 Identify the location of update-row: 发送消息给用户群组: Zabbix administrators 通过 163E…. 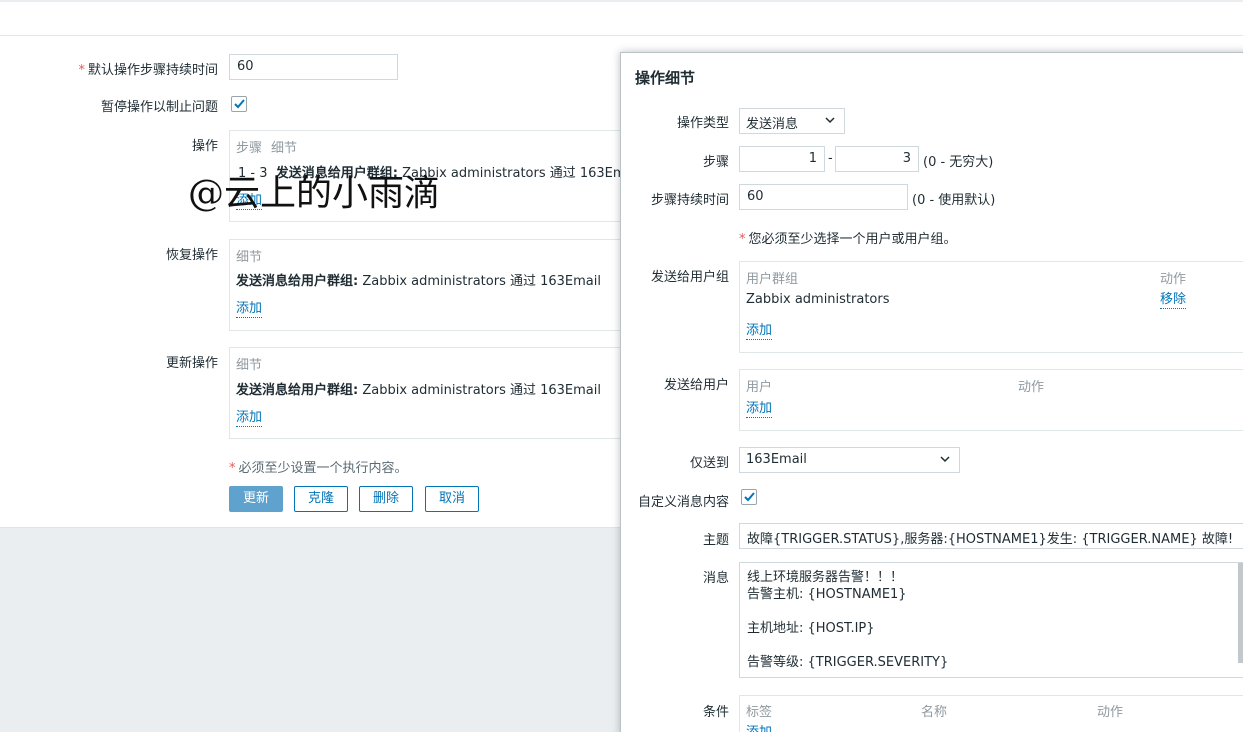
(418, 388).